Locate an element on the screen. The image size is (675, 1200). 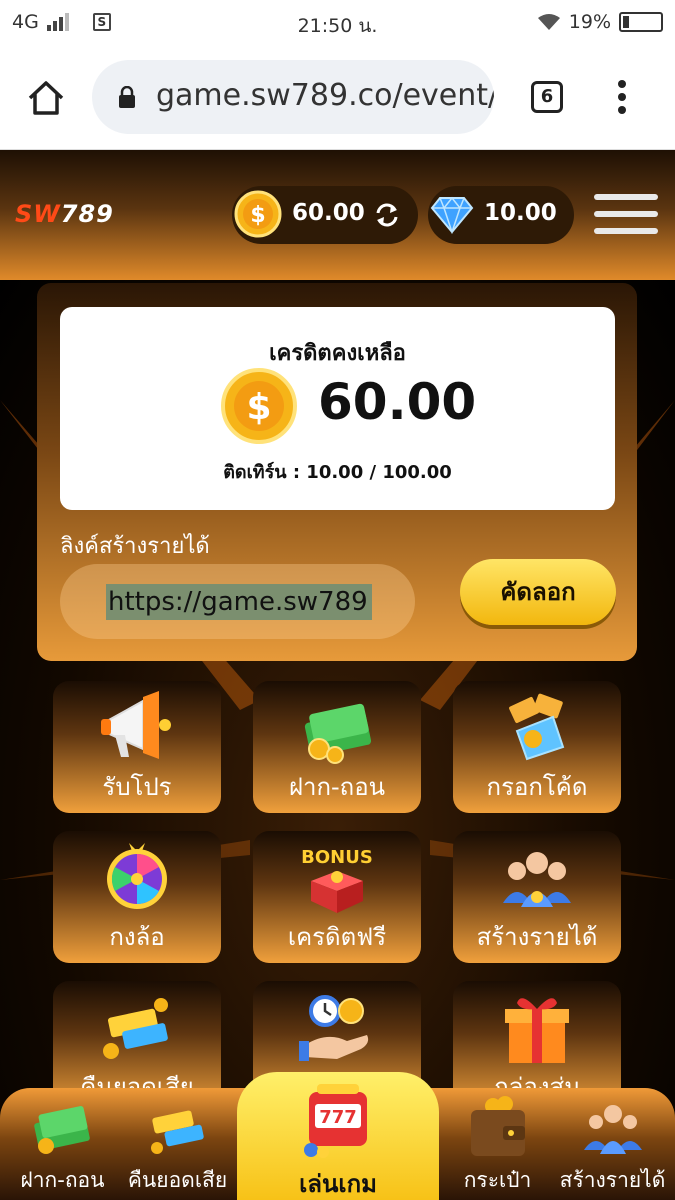
bonus-box-icon: BONUS is located at coordinates (337, 880).